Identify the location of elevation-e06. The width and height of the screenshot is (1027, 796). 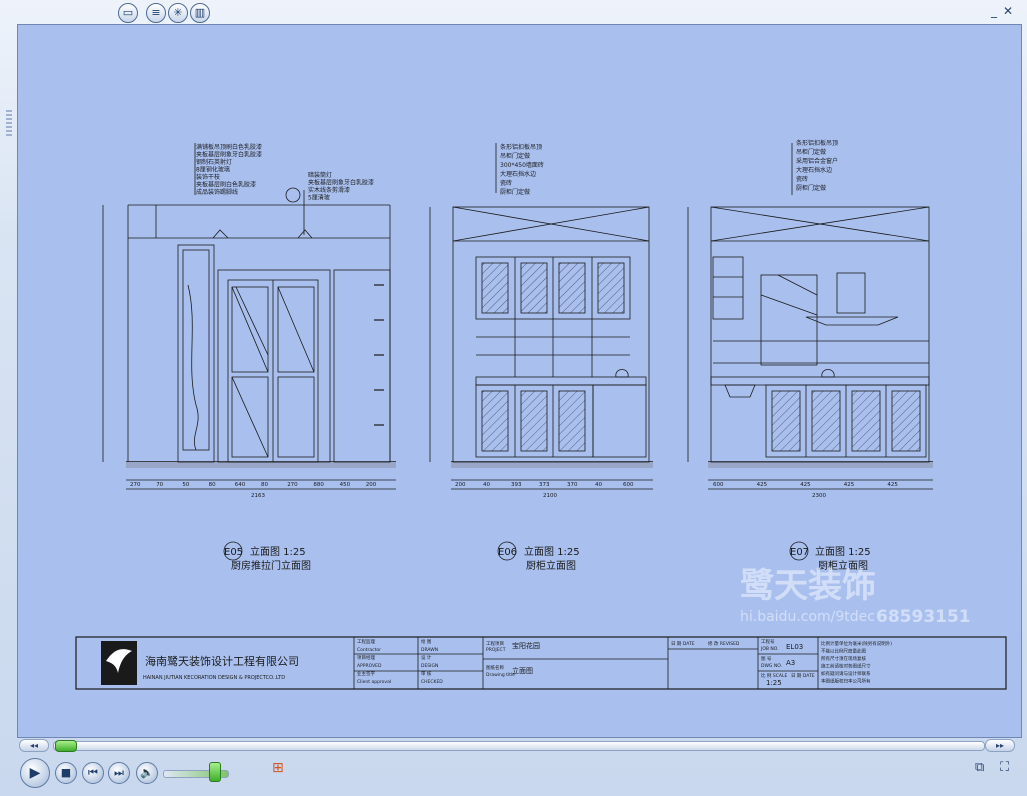
(541, 316).